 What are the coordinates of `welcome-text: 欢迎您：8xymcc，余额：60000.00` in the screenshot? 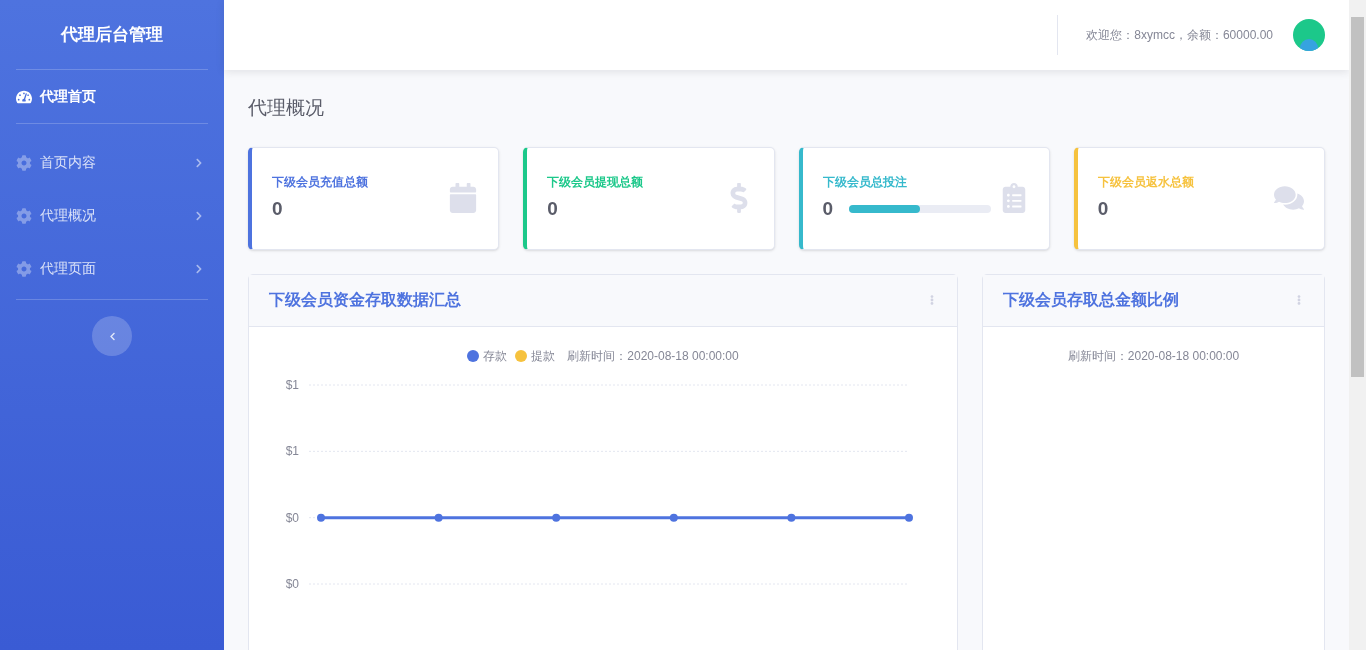 It's located at (1179, 35).